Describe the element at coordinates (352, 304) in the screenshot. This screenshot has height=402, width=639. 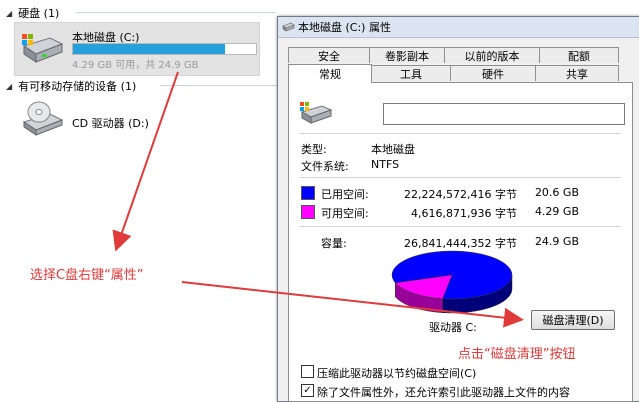
I see `arrow-to-cleanup-button` at that location.